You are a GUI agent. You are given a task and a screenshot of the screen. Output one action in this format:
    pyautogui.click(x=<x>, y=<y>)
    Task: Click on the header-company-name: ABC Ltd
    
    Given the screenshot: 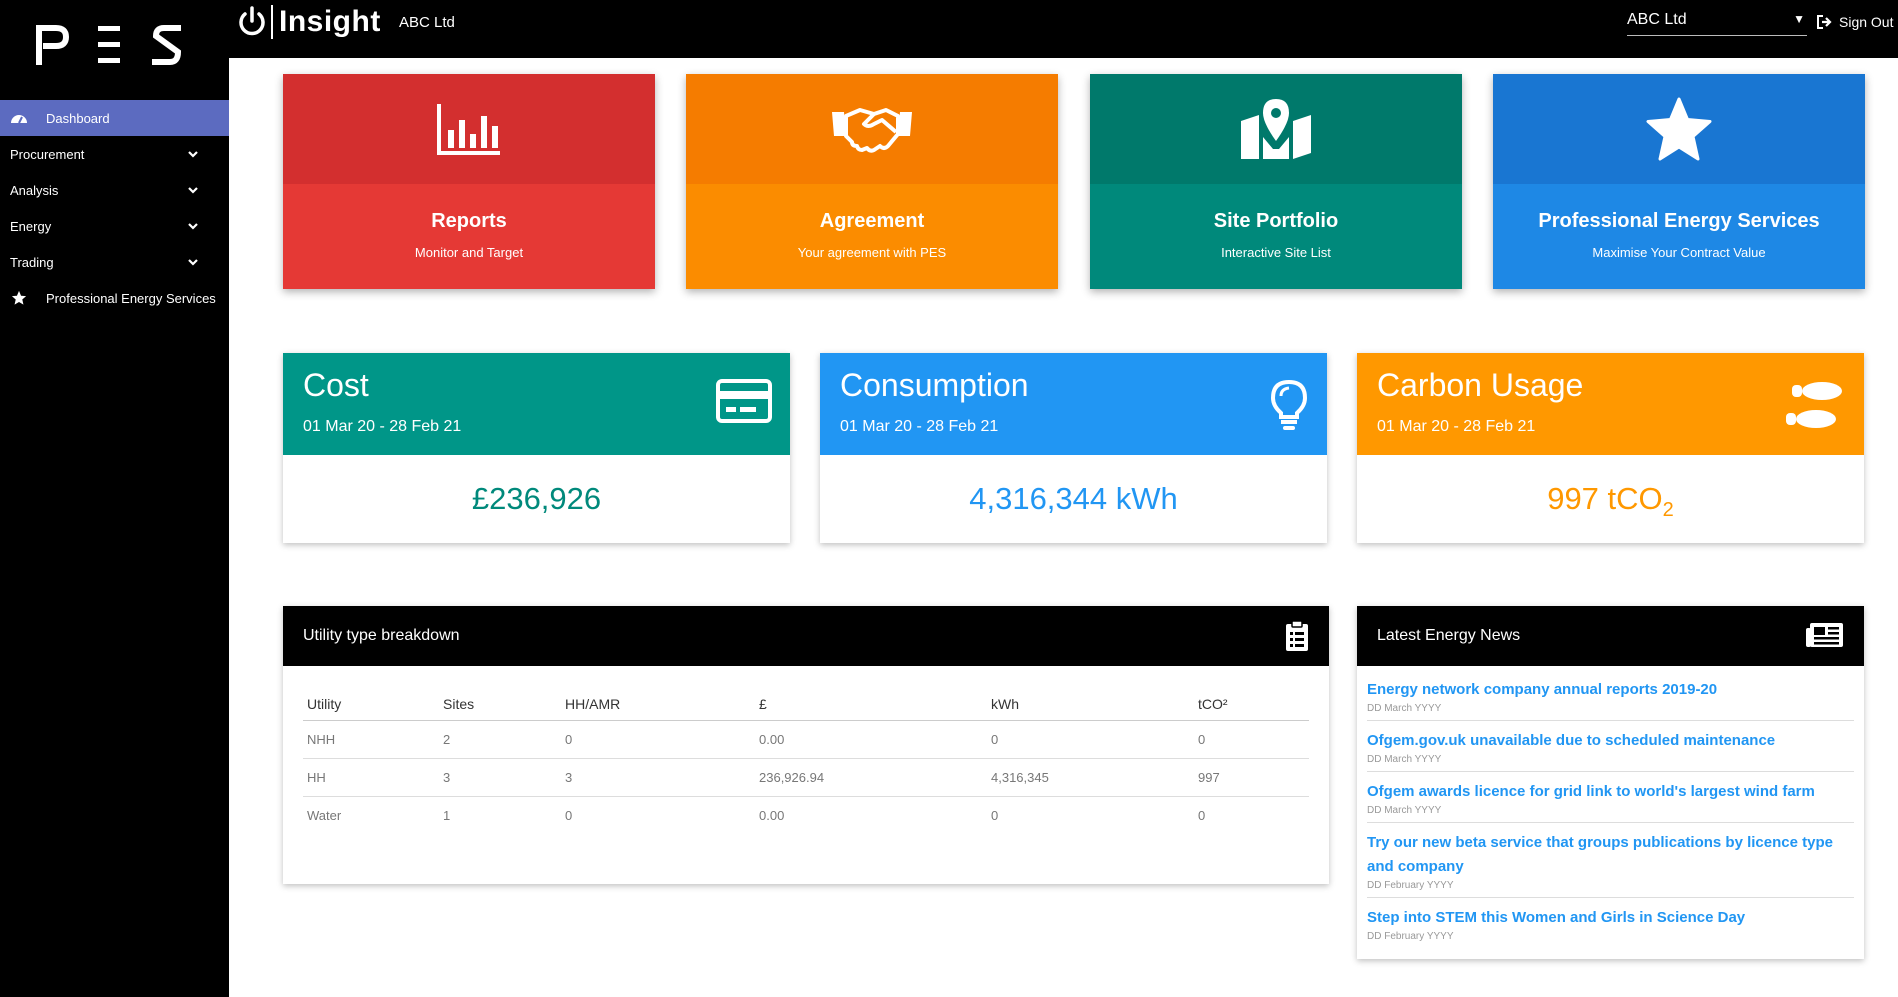 What is the action you would take?
    pyautogui.click(x=427, y=22)
    